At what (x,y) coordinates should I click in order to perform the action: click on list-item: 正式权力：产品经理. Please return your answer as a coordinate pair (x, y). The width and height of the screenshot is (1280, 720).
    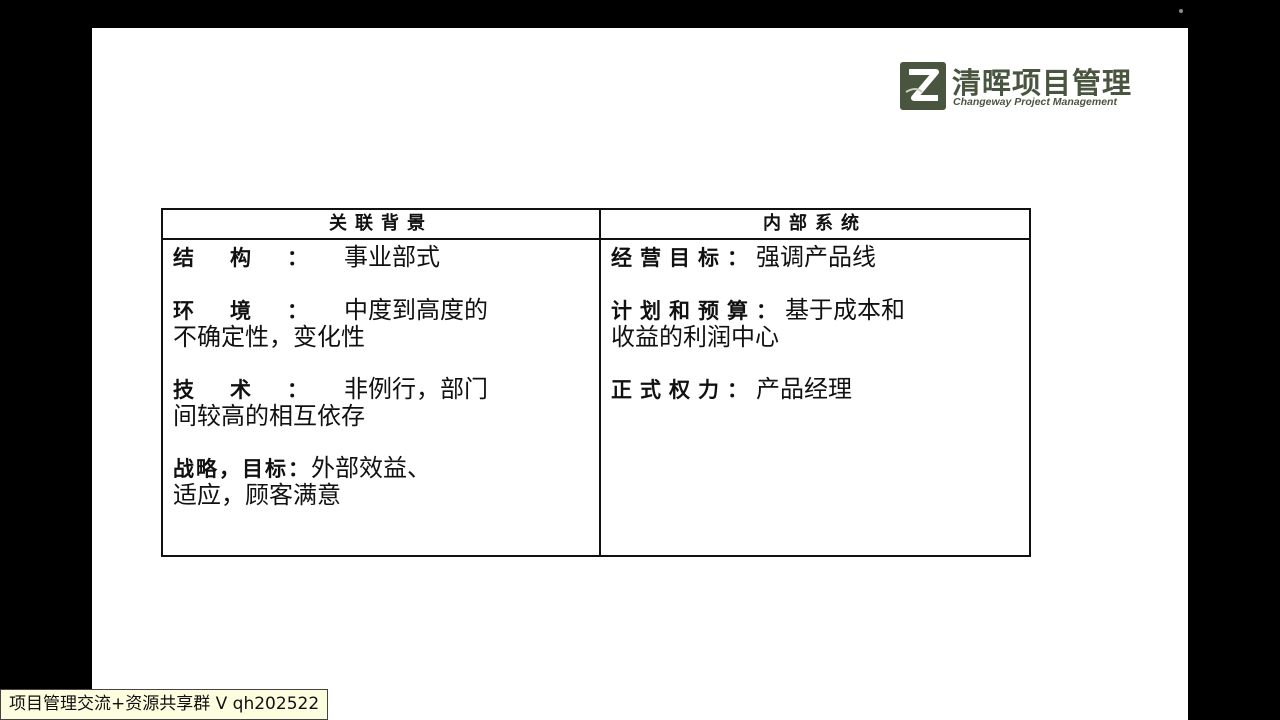
    Looking at the image, I should click on (815, 389).